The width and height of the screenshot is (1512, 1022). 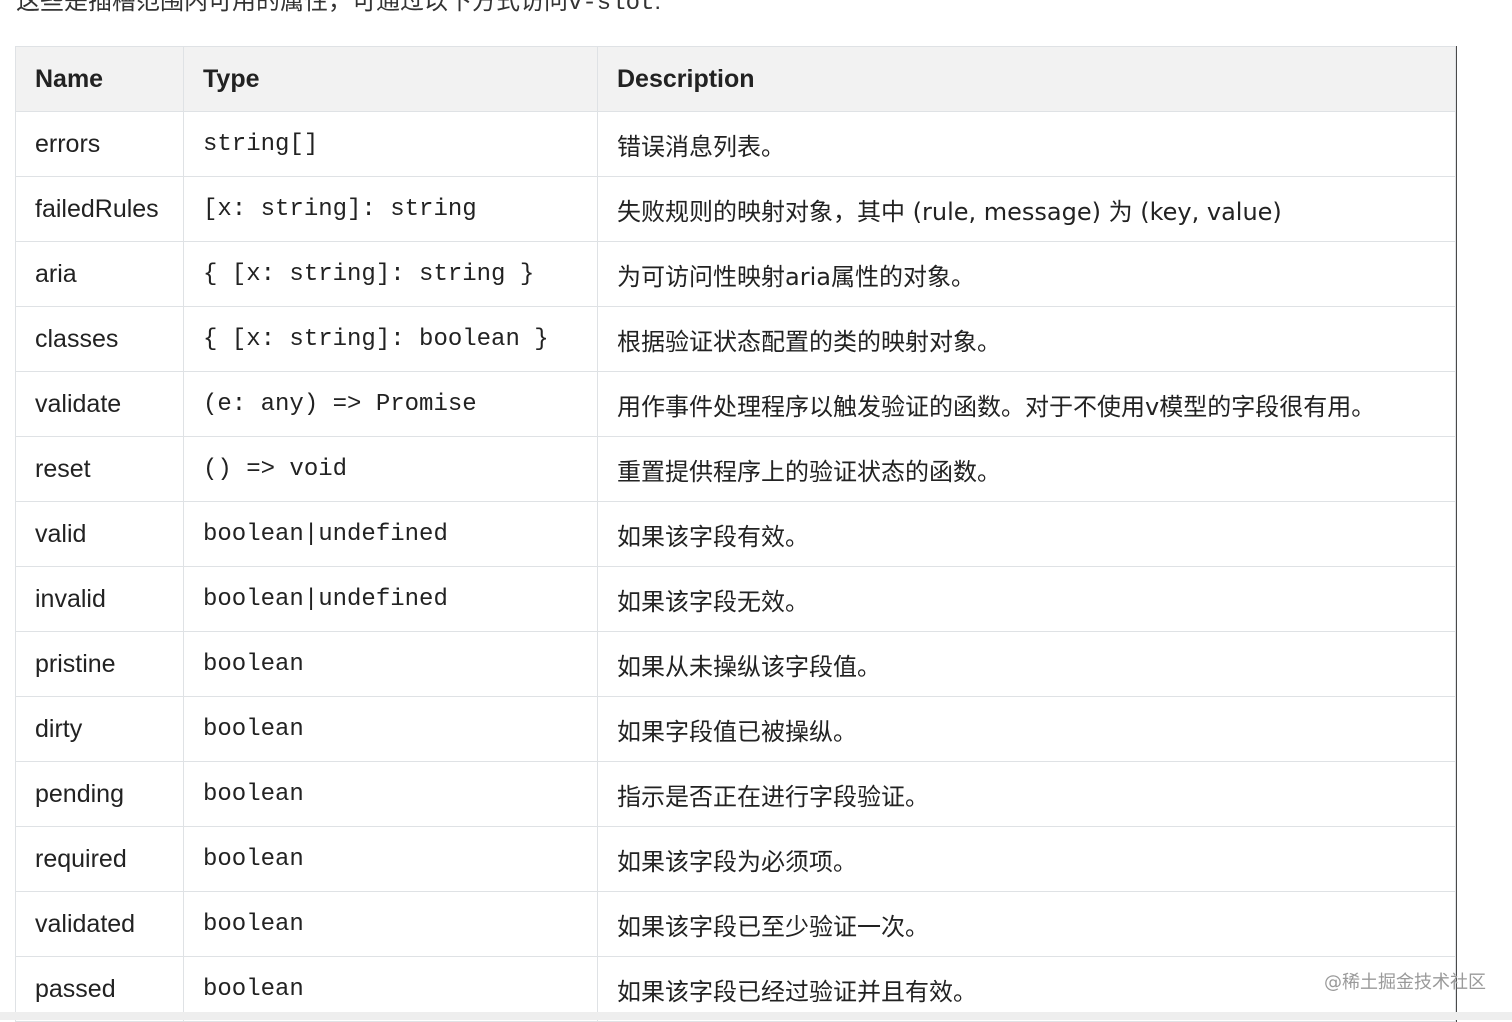 What do you see at coordinates (611, 8) in the screenshot?
I see `intro-code: v-slot` at bounding box center [611, 8].